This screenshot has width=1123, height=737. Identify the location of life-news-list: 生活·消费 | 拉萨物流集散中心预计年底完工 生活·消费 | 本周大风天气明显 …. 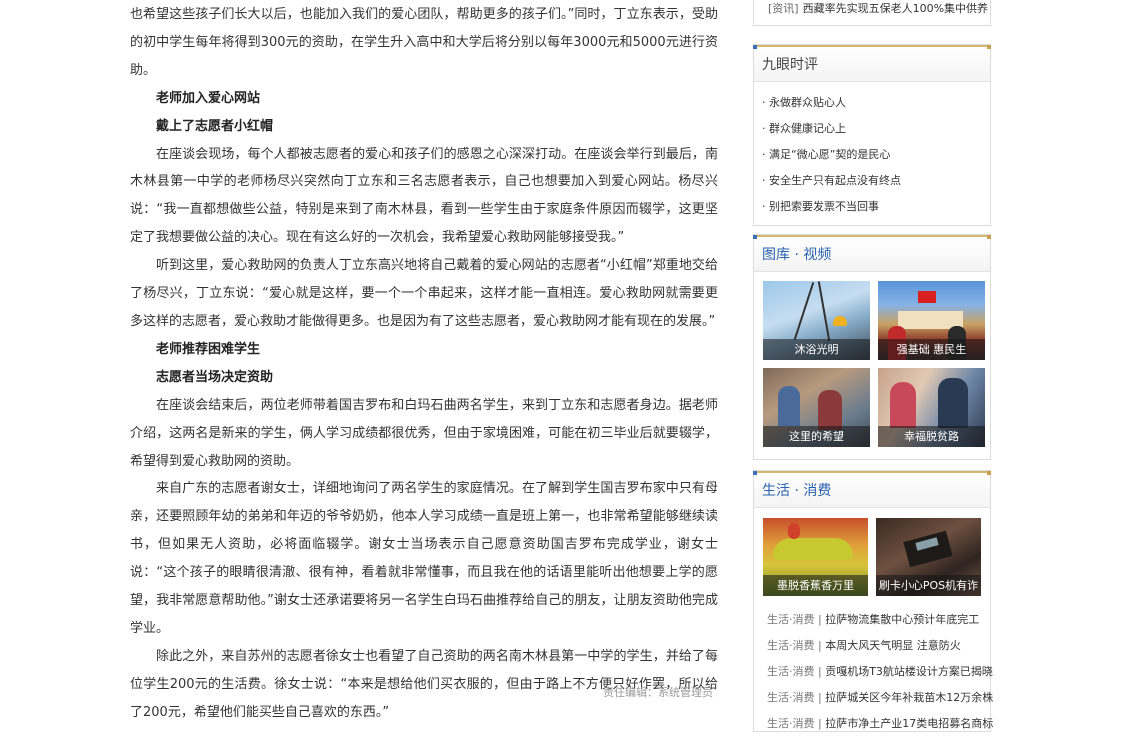
(880, 672).